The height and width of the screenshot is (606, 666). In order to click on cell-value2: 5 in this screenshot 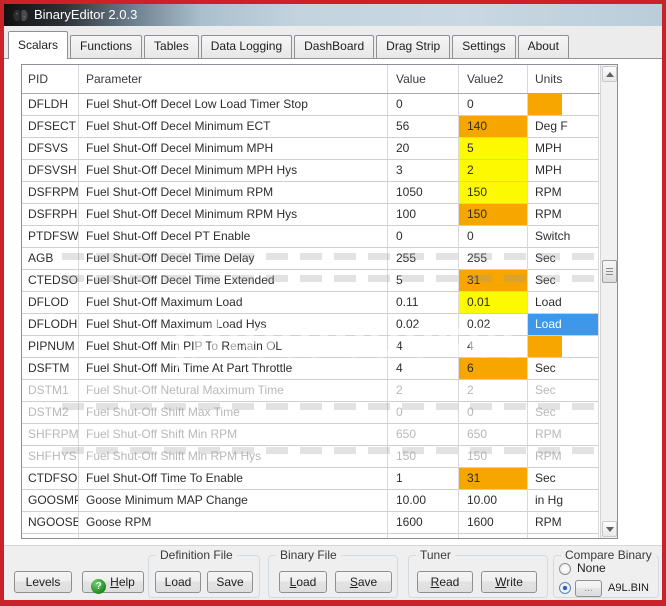, I will do `click(493, 149)`.